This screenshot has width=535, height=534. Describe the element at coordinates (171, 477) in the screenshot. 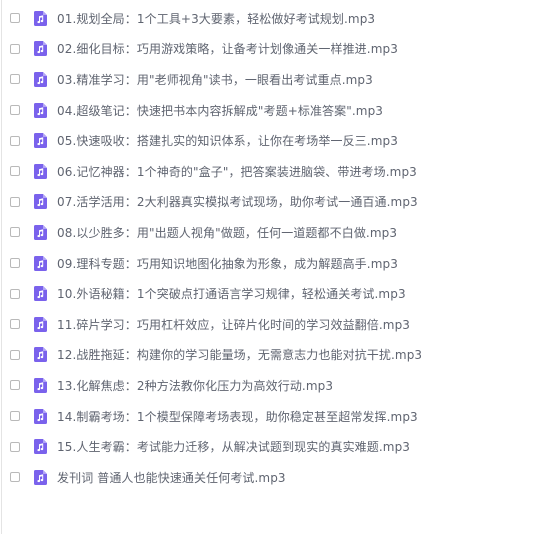

I see `file-name: 发刊词 普通人也能快速通关任何考试.mp3` at that location.